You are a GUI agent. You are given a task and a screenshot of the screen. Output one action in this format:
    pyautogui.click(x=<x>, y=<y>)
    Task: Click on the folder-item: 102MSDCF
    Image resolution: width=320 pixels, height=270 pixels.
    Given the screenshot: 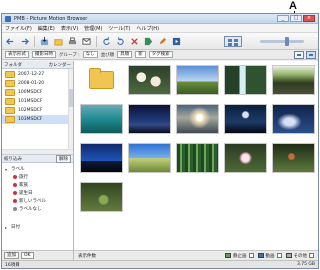 What is the action you would take?
    pyautogui.click(x=37, y=110)
    